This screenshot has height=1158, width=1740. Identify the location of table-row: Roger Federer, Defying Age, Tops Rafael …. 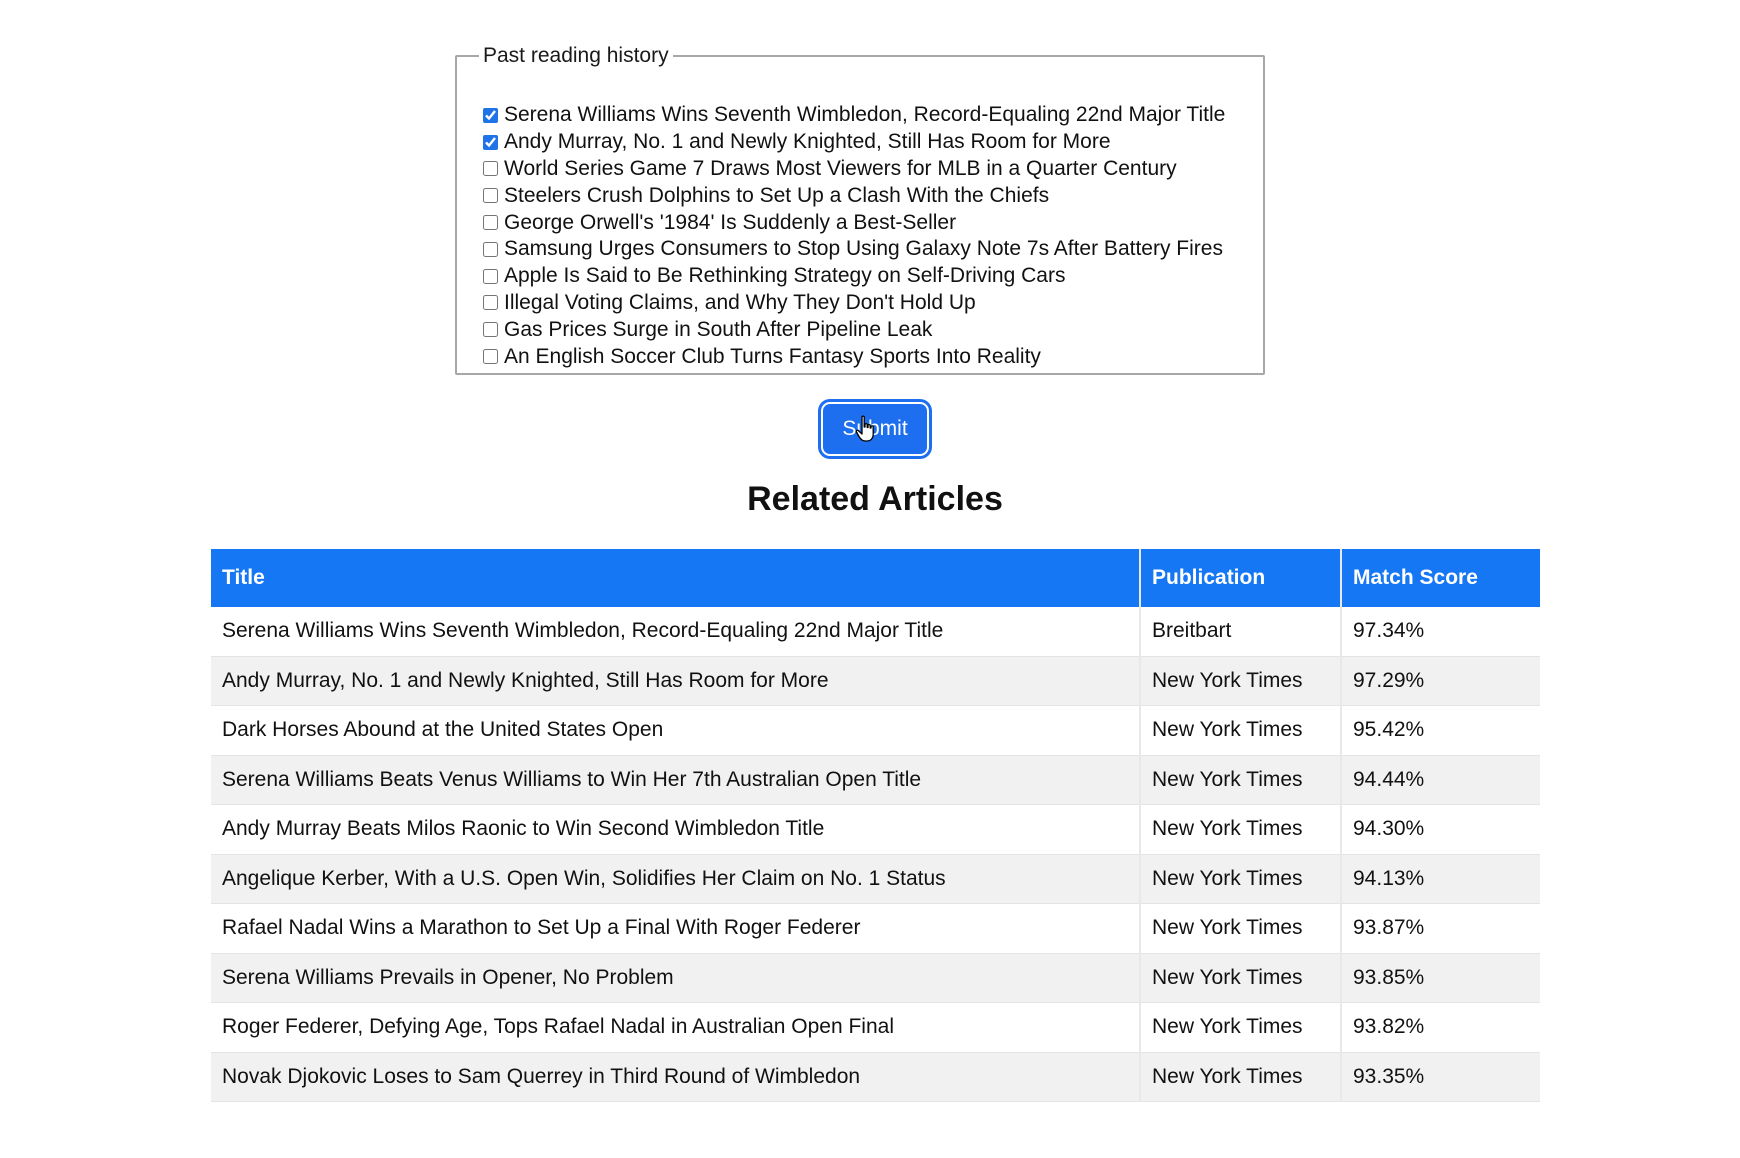
(875, 1027).